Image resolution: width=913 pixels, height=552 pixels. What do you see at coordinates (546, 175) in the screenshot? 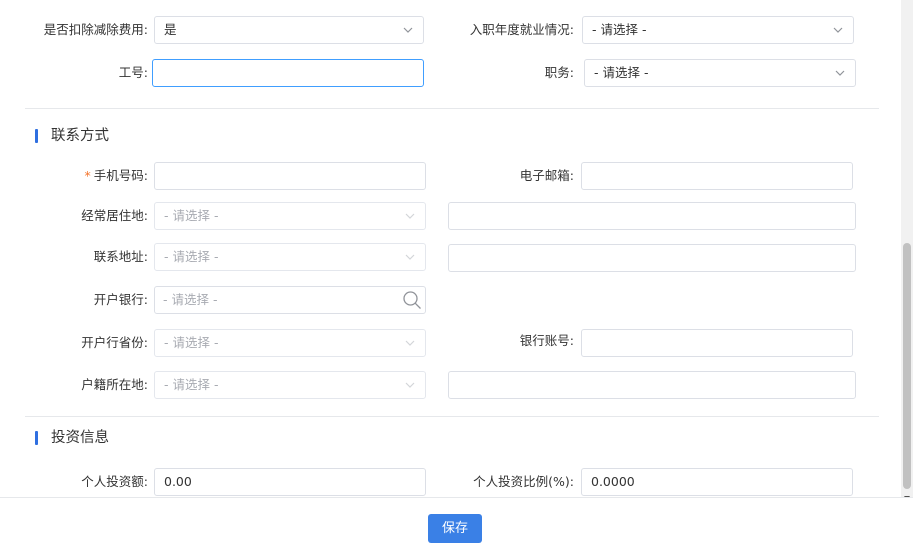
I see `email-label: 电子邮箱:` at bounding box center [546, 175].